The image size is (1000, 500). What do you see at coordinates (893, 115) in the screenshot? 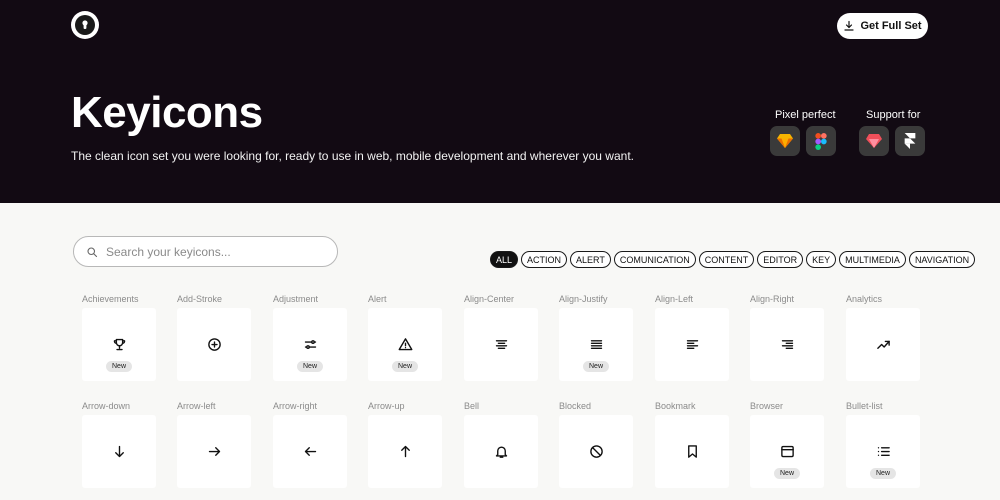
I see `support-for-label: Support for` at bounding box center [893, 115].